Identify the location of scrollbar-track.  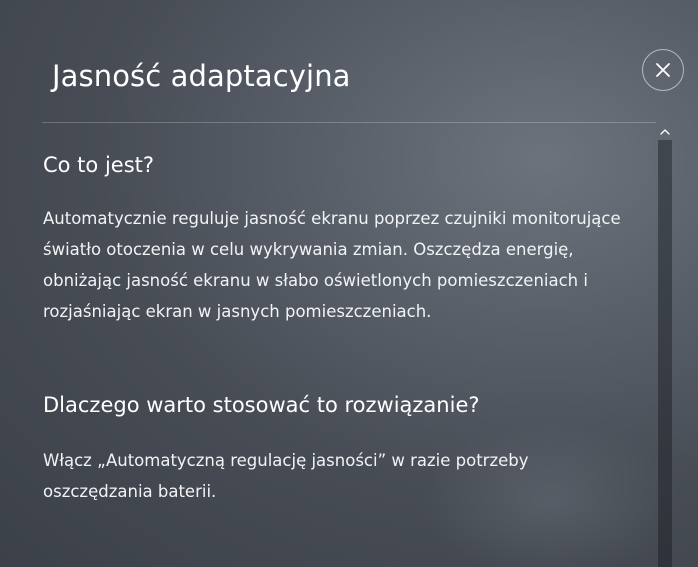
(665, 353).